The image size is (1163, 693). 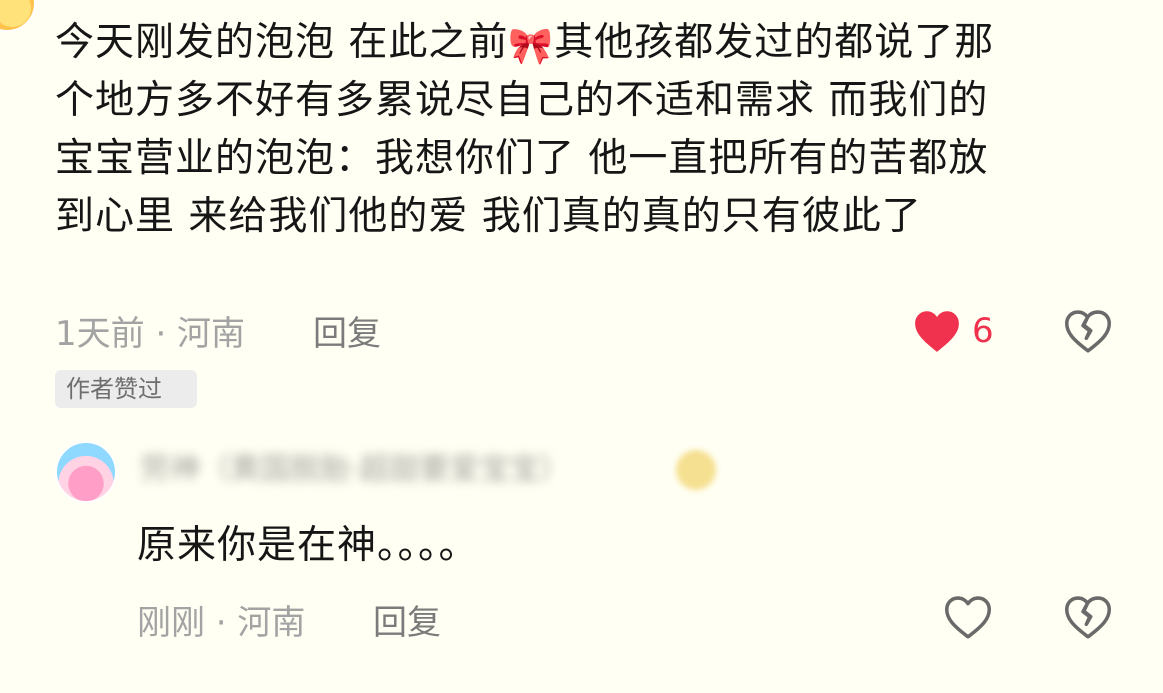 What do you see at coordinates (937, 331) in the screenshot?
I see `heart-filled-icon` at bounding box center [937, 331].